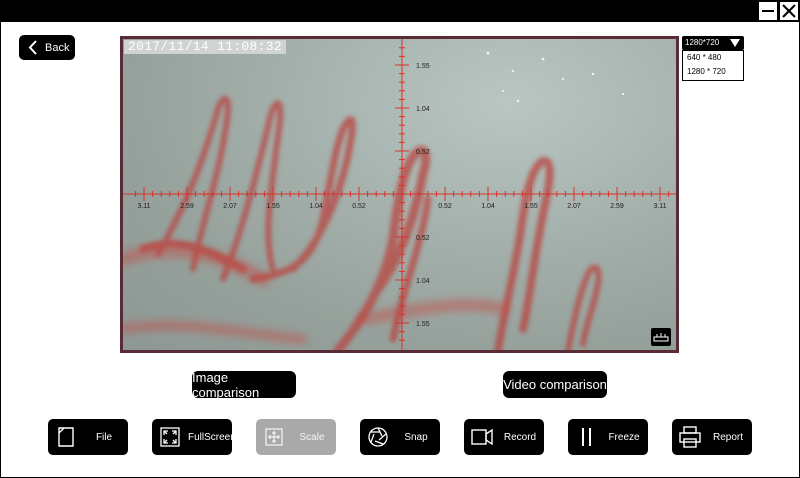 This screenshot has width=800, height=478. What do you see at coordinates (312, 437) in the screenshot?
I see `scale-label: Scale` at bounding box center [312, 437].